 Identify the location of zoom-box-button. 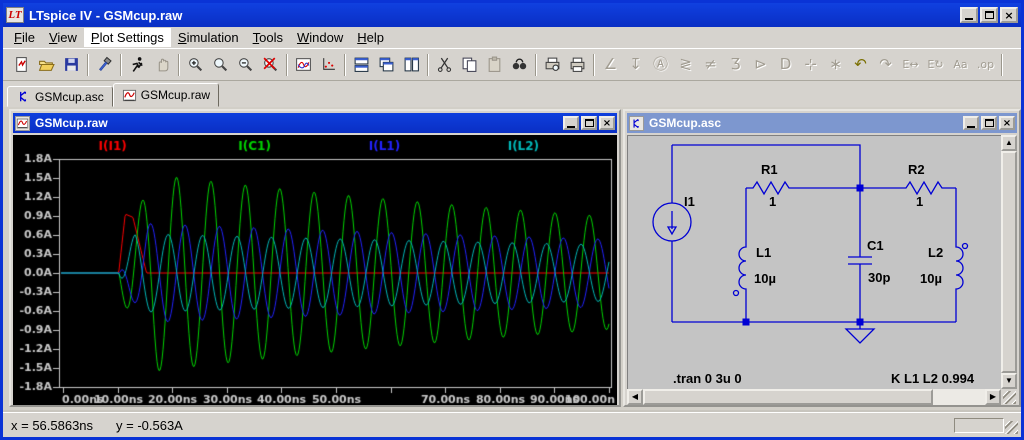
(220, 64).